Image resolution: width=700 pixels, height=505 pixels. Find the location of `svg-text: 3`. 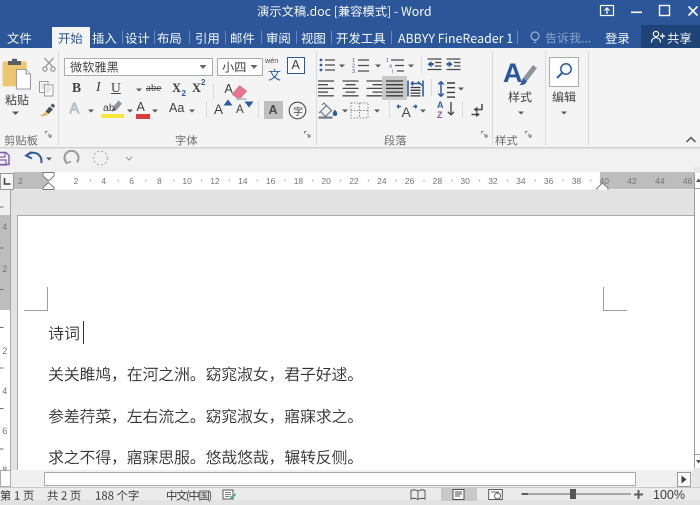

svg-text: 3 is located at coordinates (353, 71).